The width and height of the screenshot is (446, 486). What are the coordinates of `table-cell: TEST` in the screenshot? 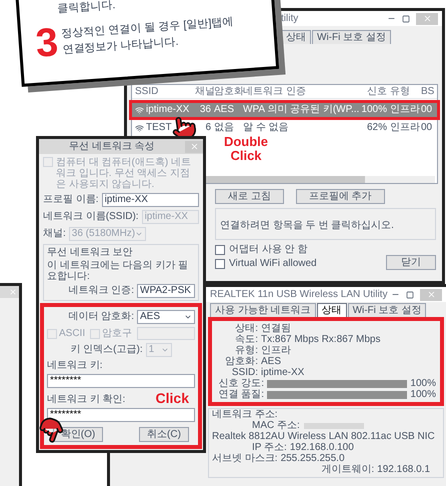 It's located at (159, 128).